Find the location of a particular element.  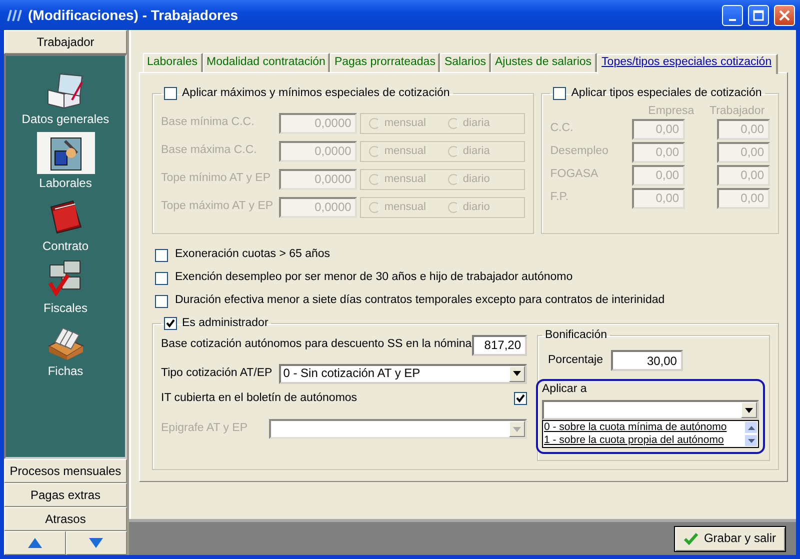

scroll-down-button is located at coordinates (751, 441).